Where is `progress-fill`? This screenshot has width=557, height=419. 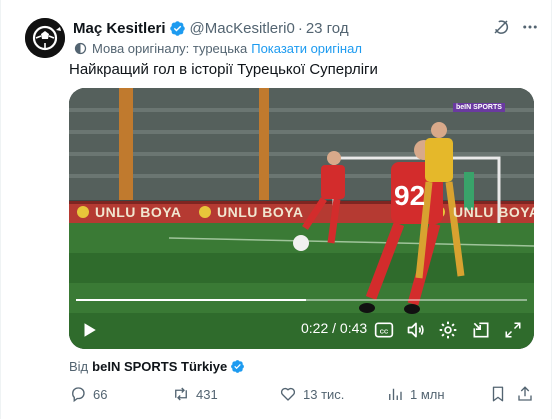
progress-fill is located at coordinates (191, 300).